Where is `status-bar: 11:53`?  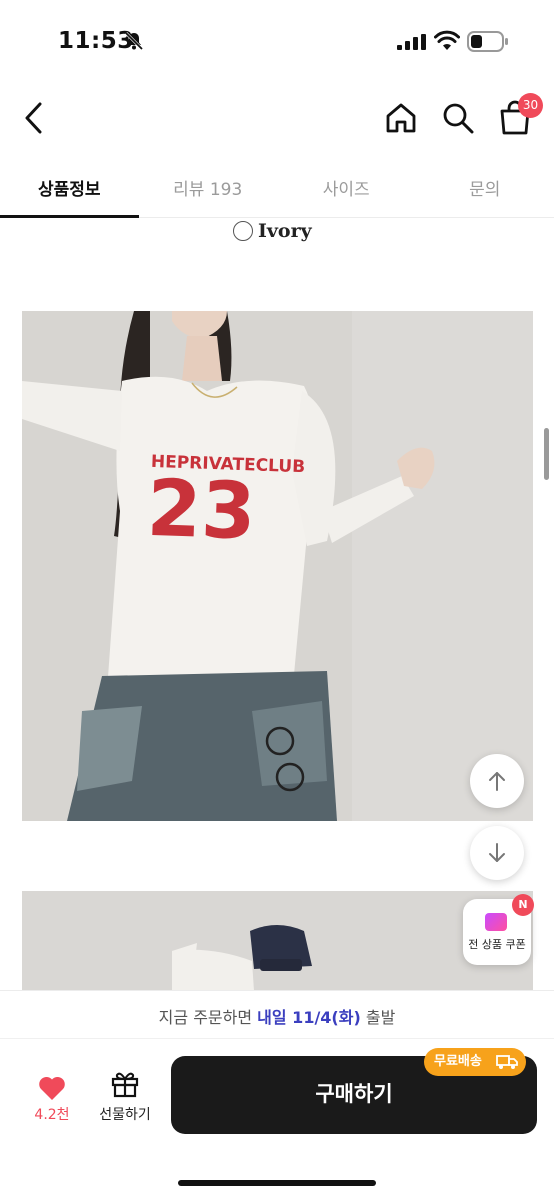
status-bar: 11:53 is located at coordinates (277, 40).